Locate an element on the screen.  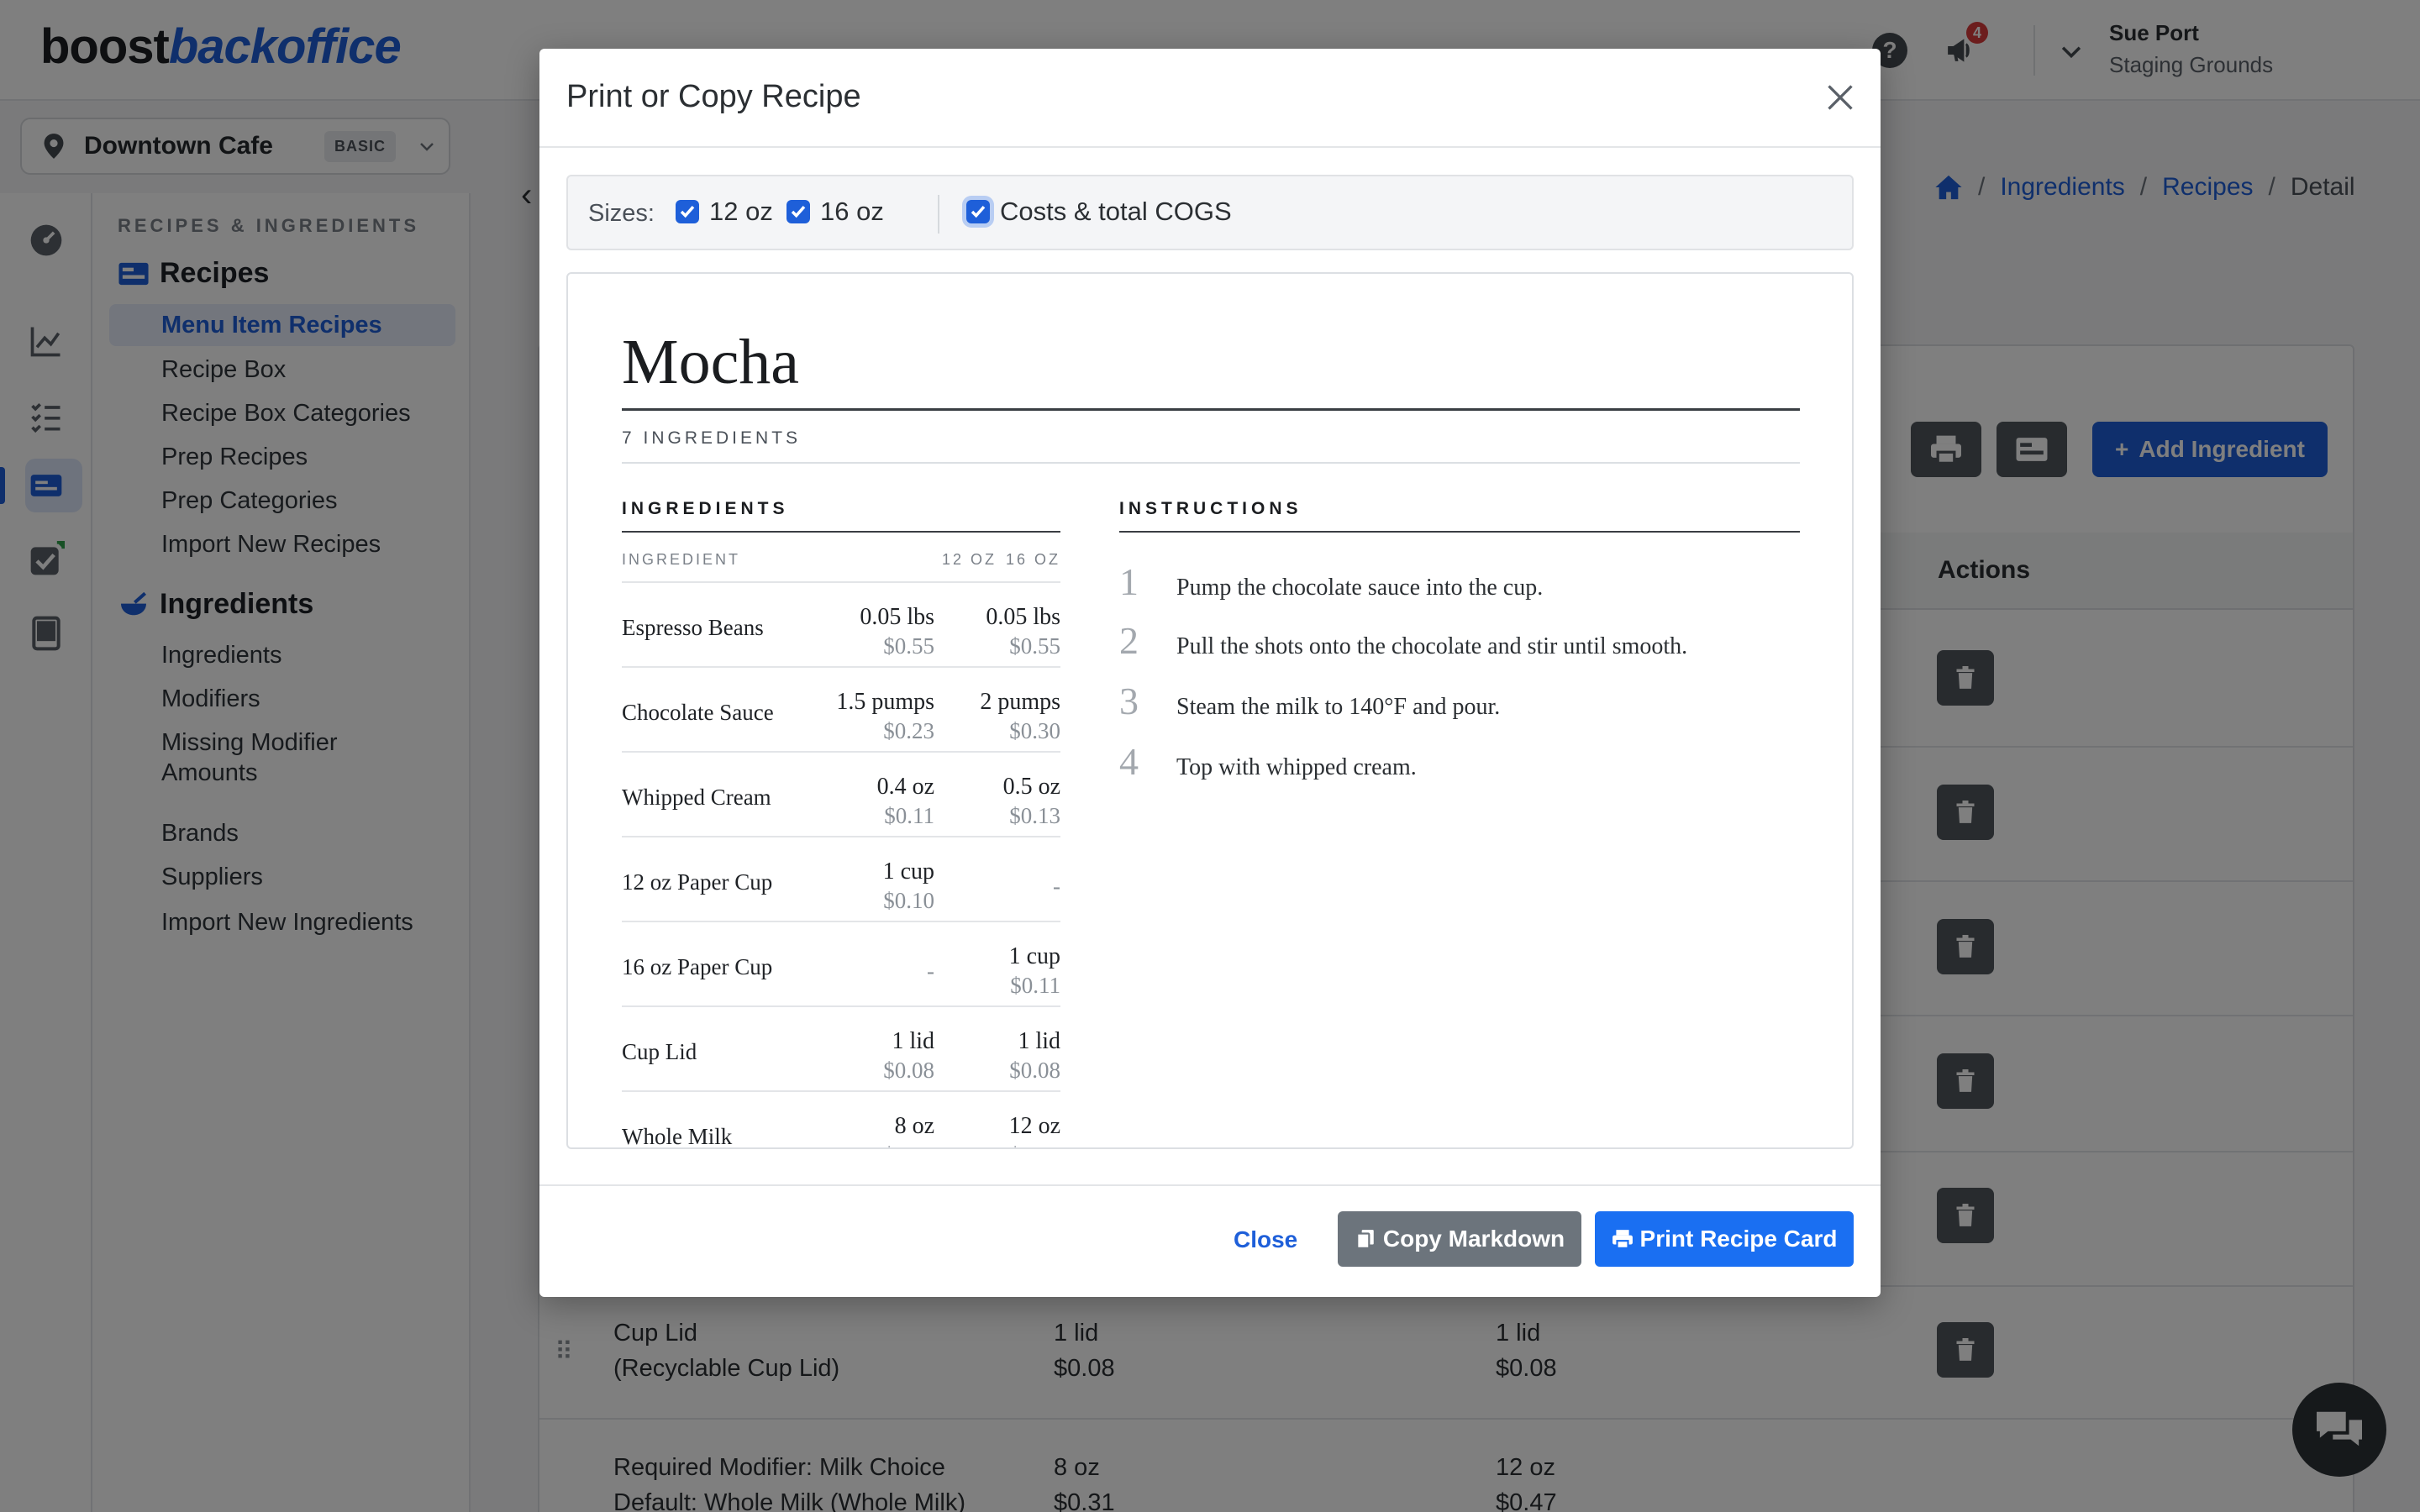
modal-title: Print or Copy Recipe is located at coordinates (713, 96).